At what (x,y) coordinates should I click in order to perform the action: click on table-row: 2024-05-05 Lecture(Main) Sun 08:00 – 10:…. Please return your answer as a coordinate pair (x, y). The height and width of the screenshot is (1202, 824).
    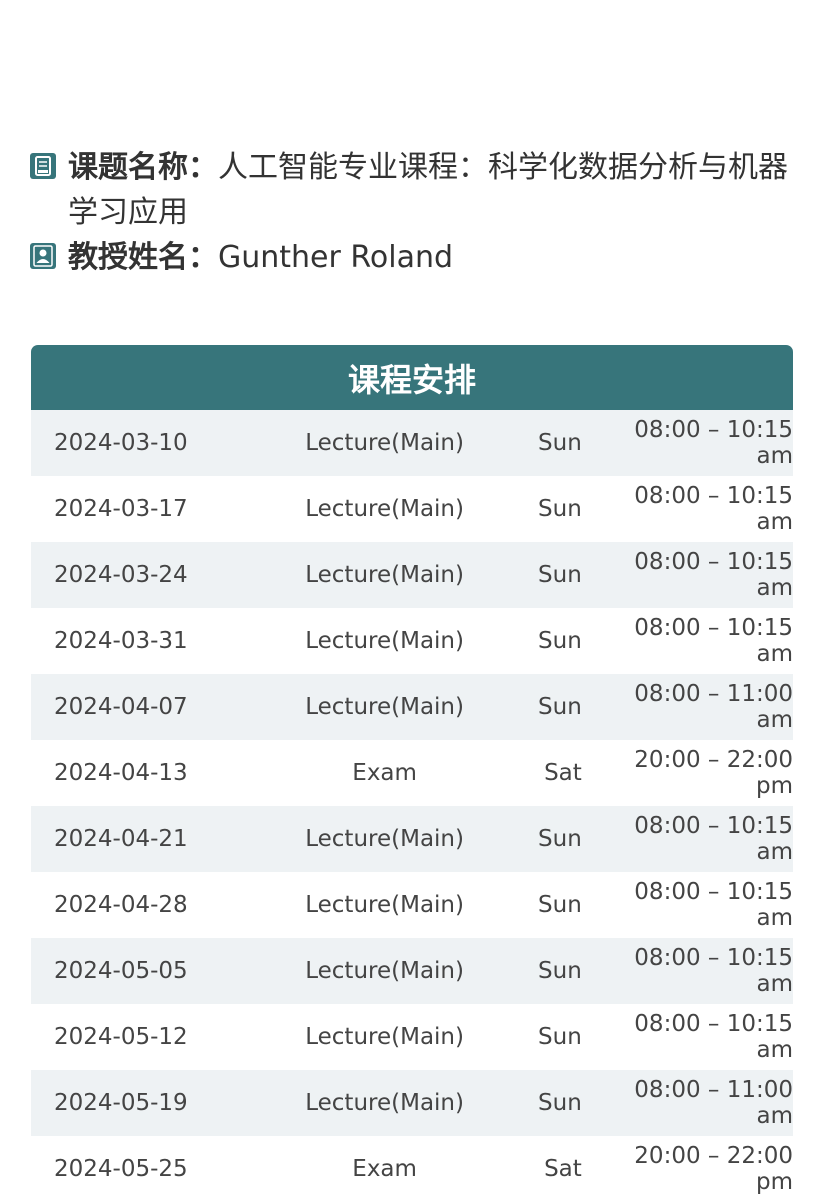
    Looking at the image, I should click on (412, 971).